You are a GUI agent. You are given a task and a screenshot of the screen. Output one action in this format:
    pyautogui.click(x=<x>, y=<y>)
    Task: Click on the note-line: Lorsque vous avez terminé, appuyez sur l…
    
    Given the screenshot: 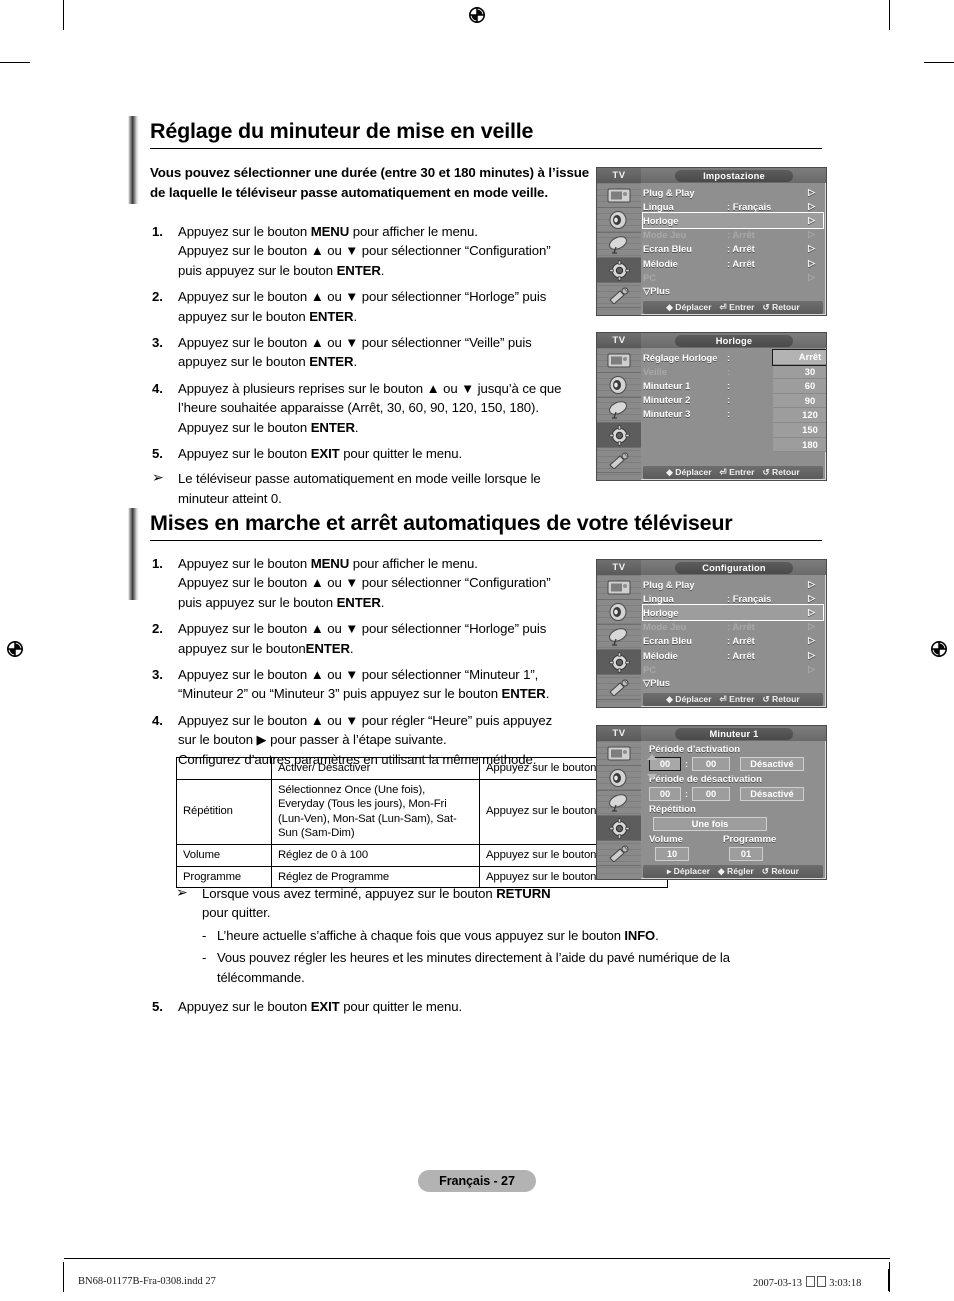 What is the action you would take?
    pyautogui.click(x=376, y=893)
    